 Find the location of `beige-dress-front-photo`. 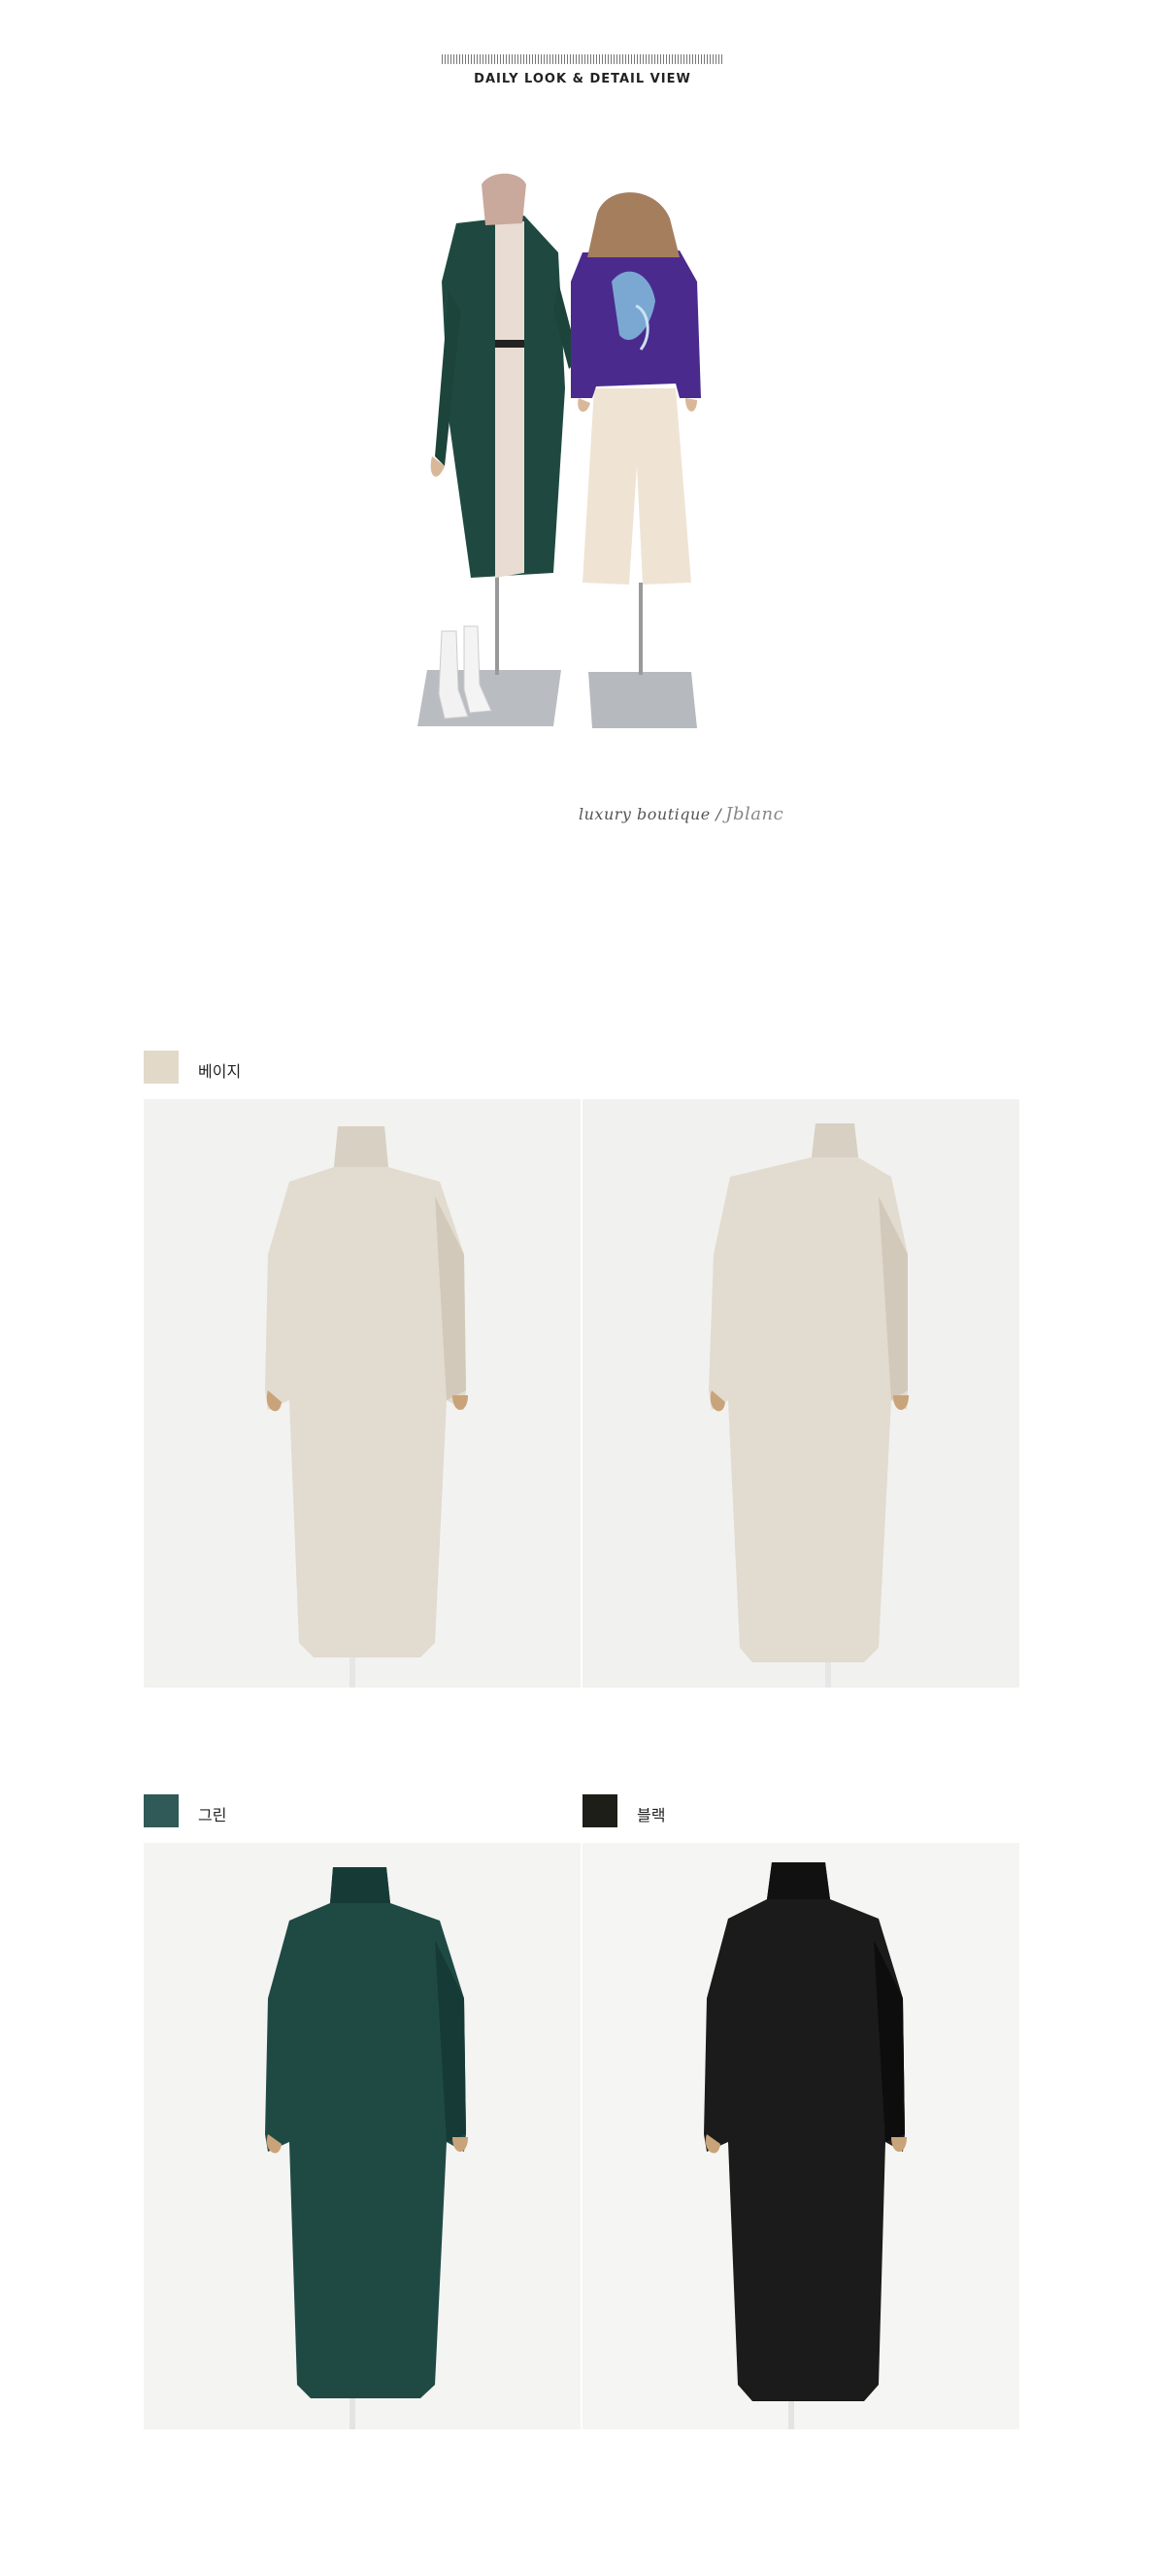

beige-dress-front-photo is located at coordinates (362, 1394).